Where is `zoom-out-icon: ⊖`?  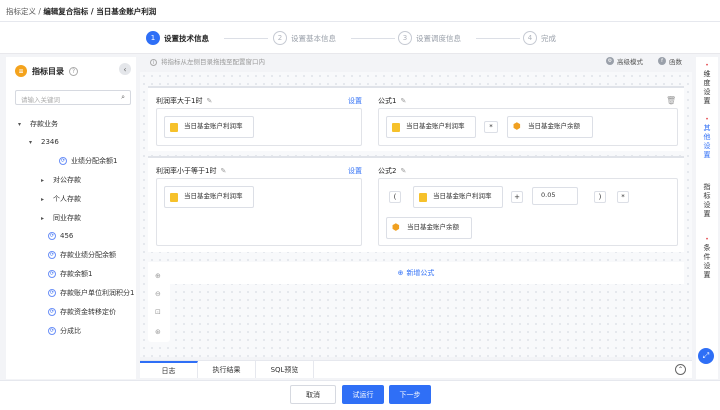
zoom-out-icon: ⊖ is located at coordinates (158, 294).